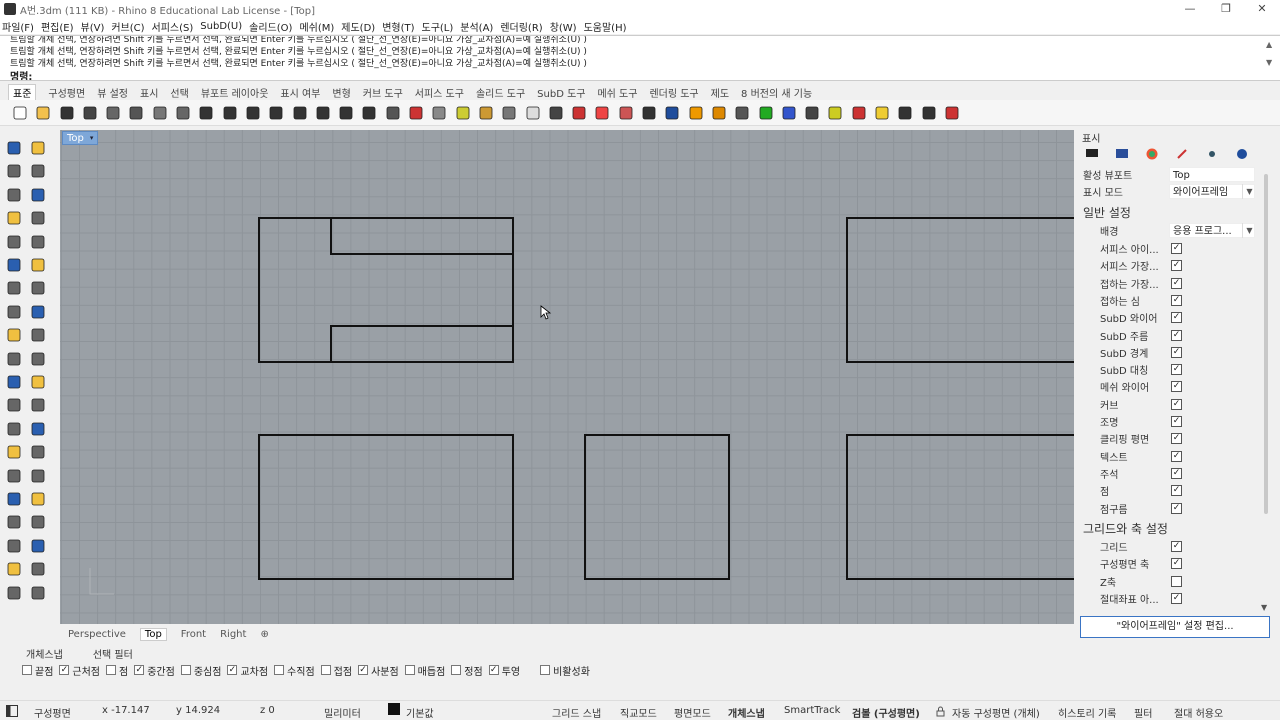 The height and width of the screenshot is (720, 1280). I want to click on tab-cplanes: 구성평면, so click(66, 92).